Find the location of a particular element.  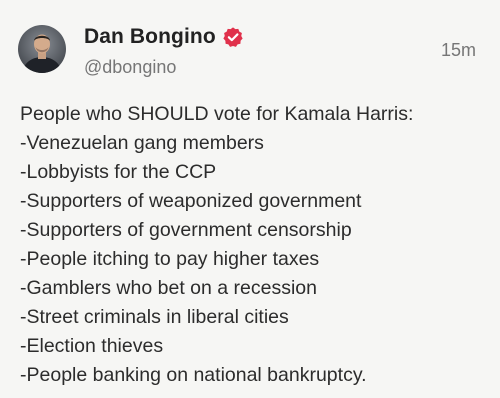

post-line: -People banking on national bankruptcy. is located at coordinates (193, 375).